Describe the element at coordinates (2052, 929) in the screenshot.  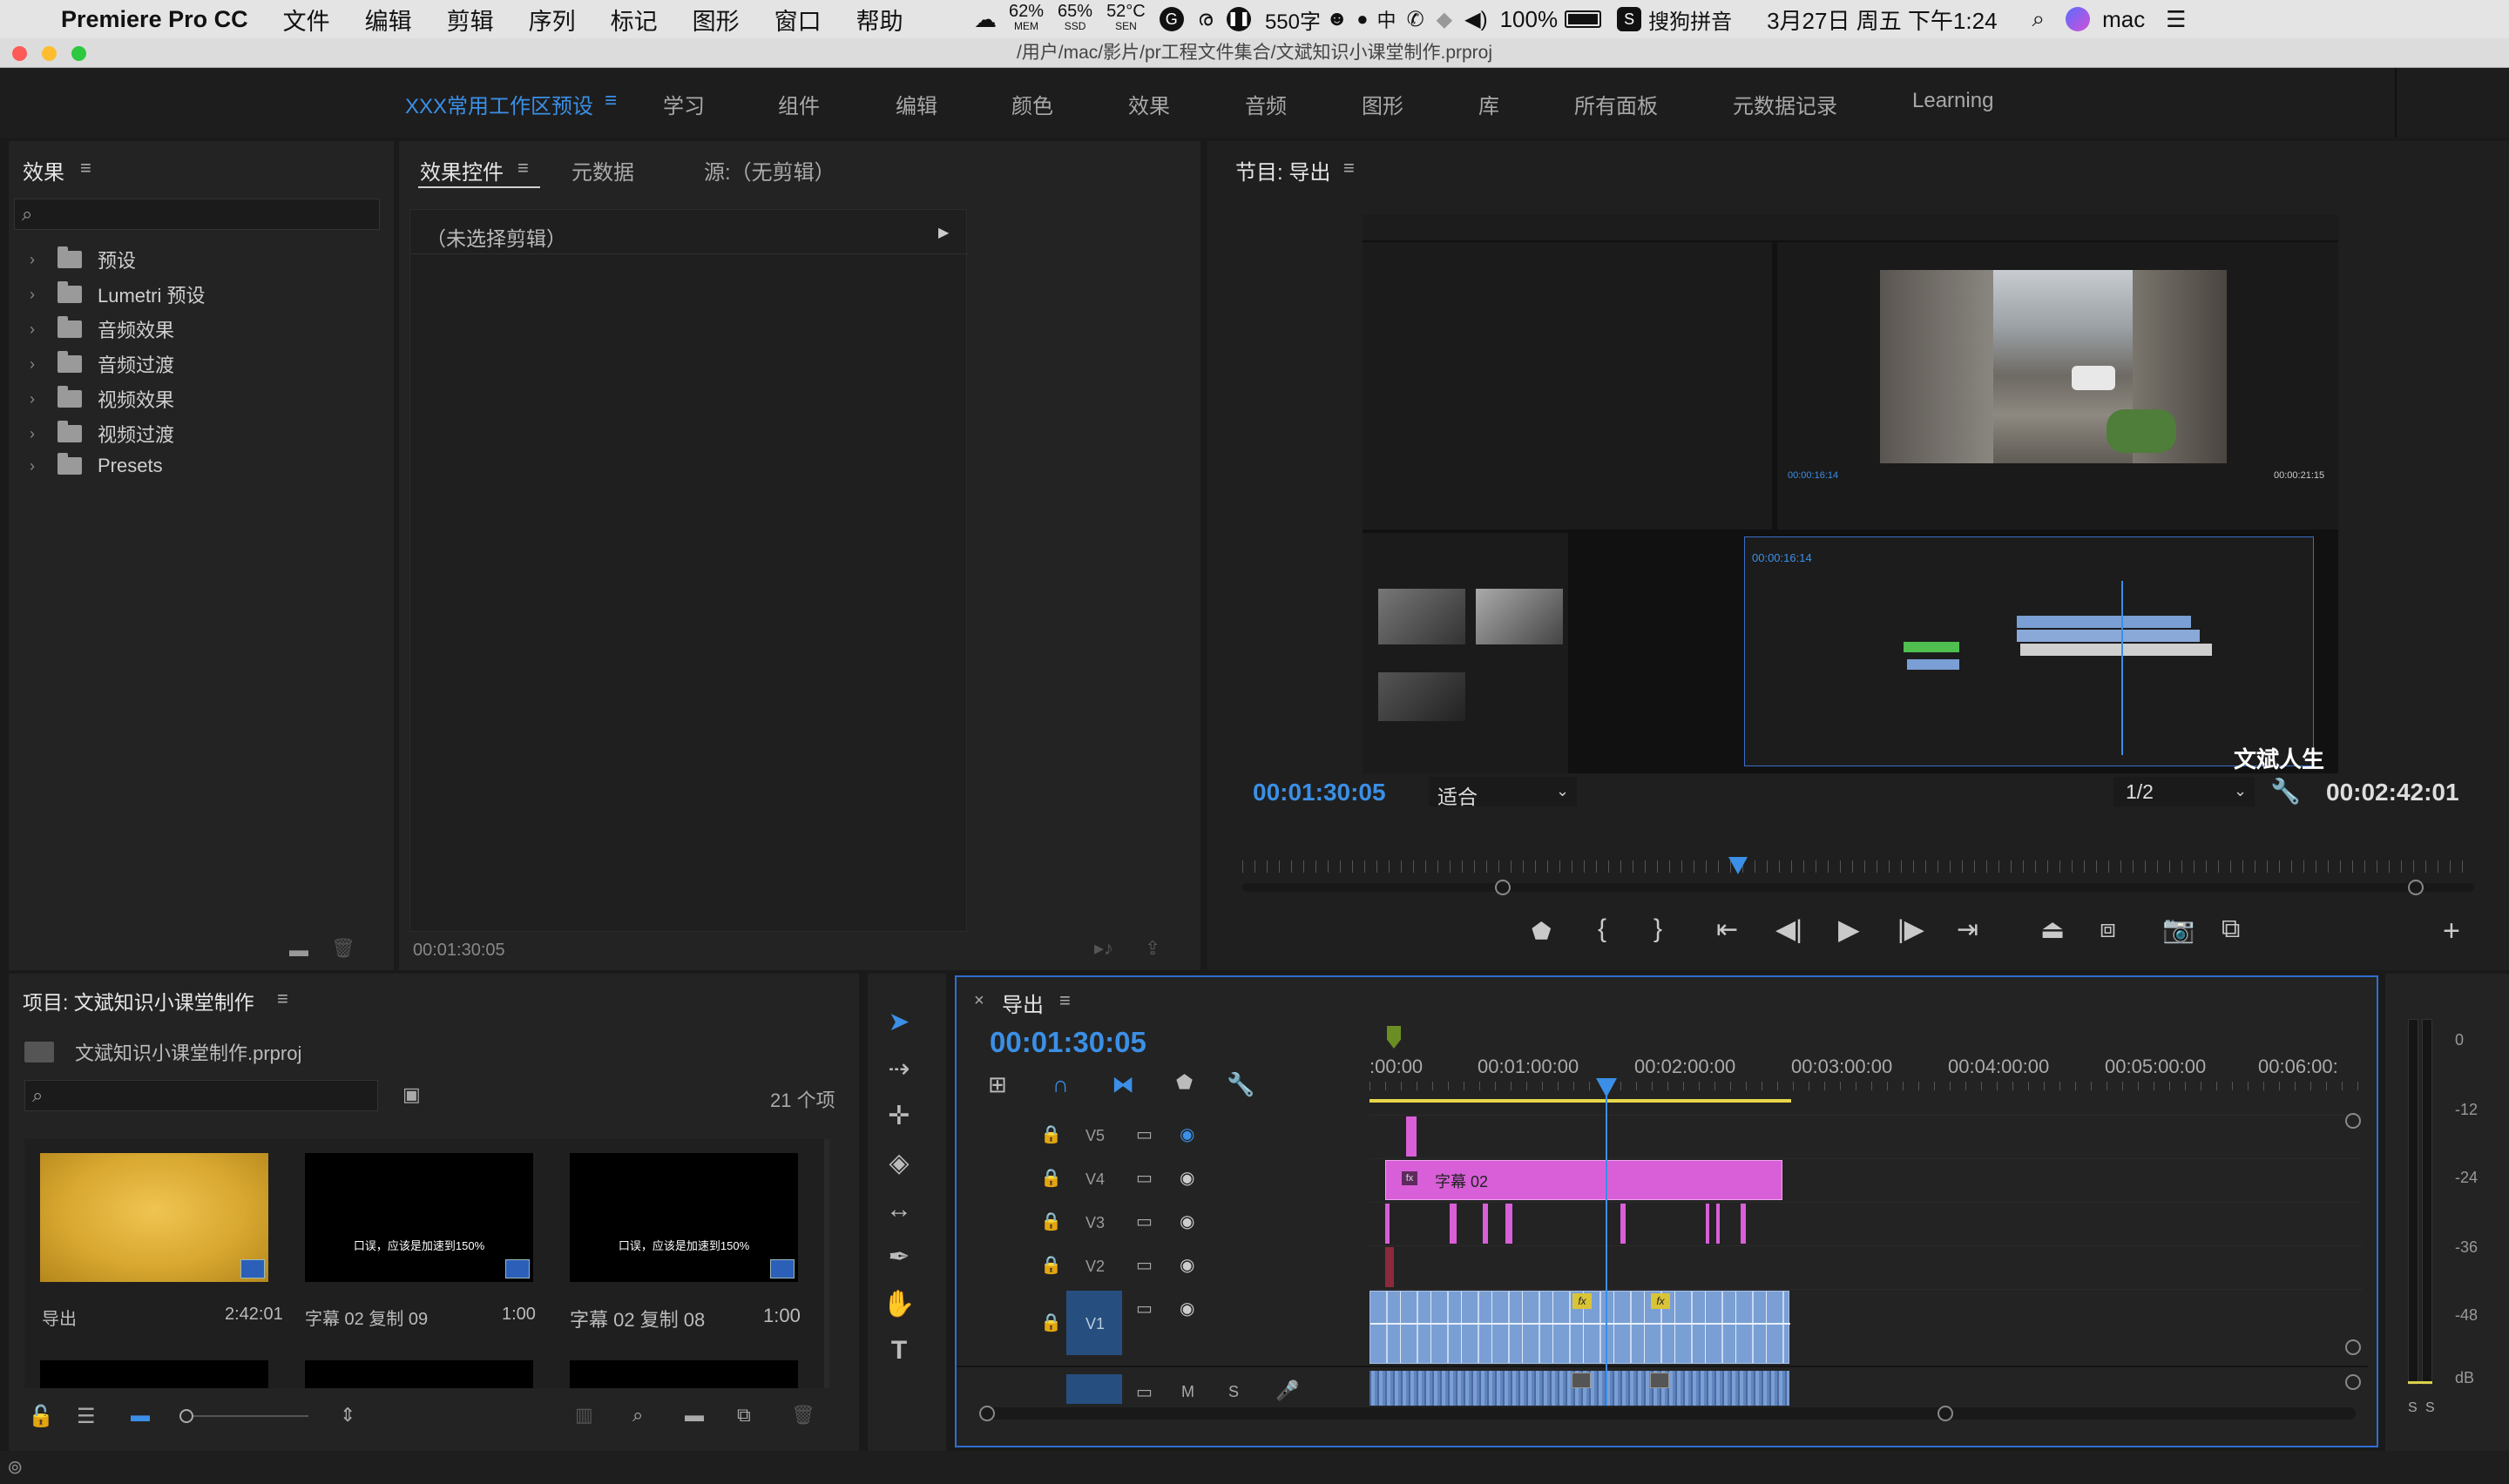
I see `lift-icon: ⏏` at that location.